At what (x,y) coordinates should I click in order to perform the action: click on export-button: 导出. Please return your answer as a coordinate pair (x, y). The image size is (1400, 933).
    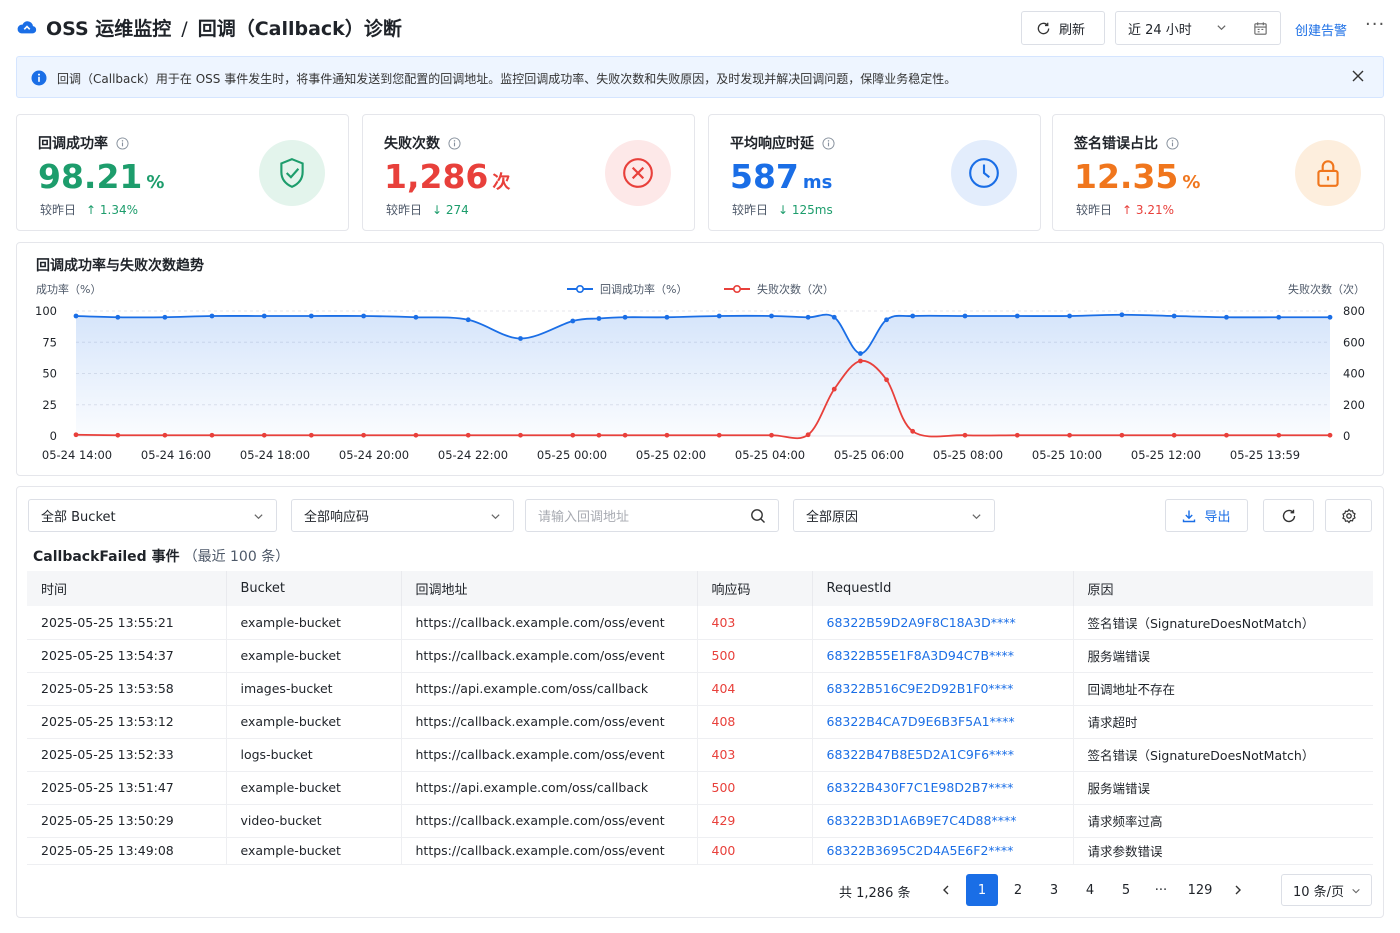
    Looking at the image, I should click on (1206, 515).